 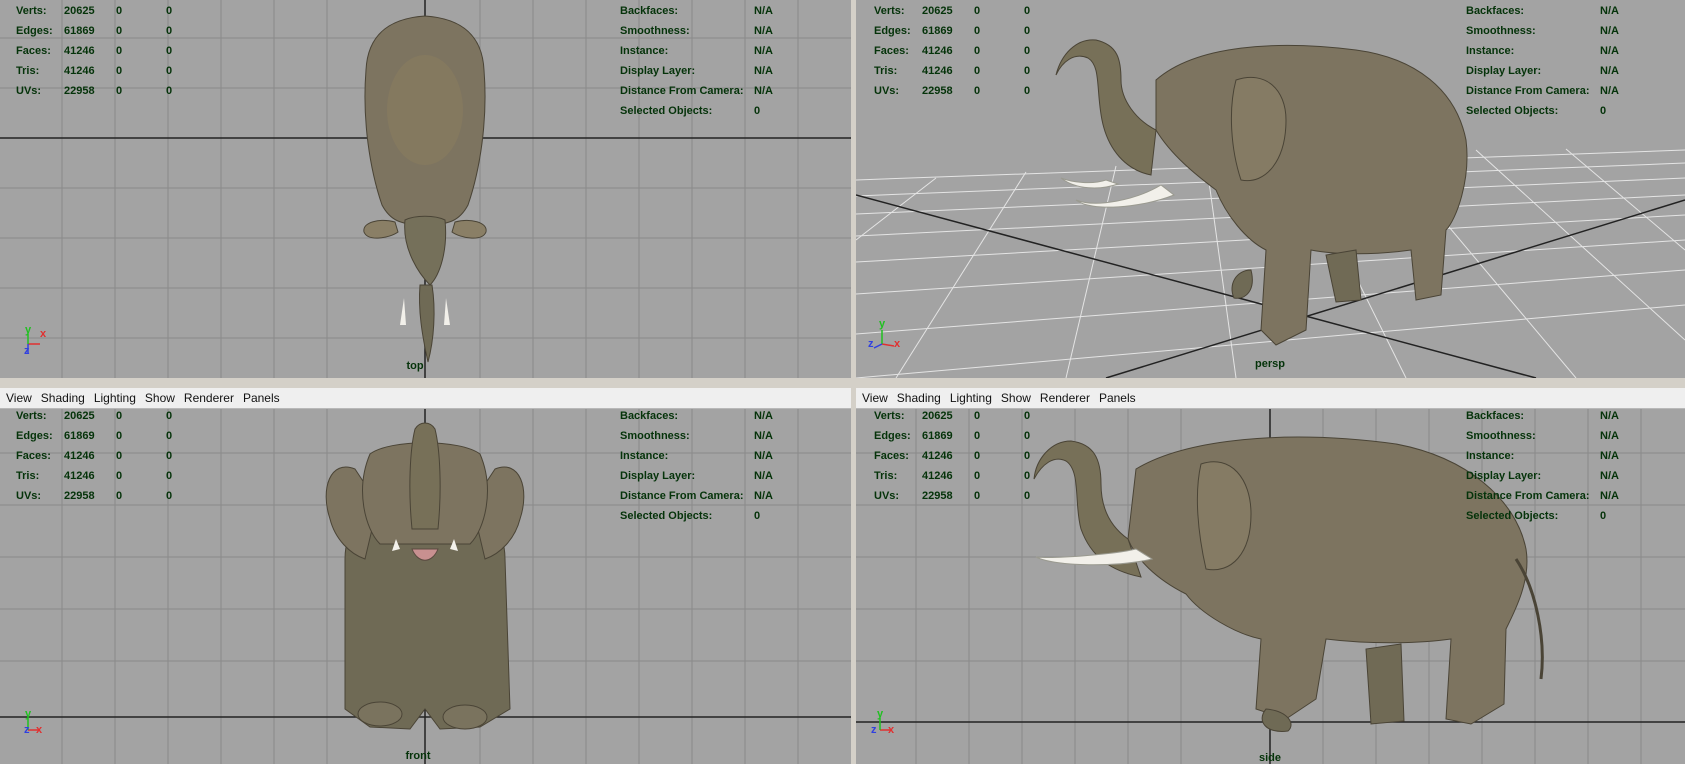 I want to click on elephant-model-persp, so click(x=1261, y=192).